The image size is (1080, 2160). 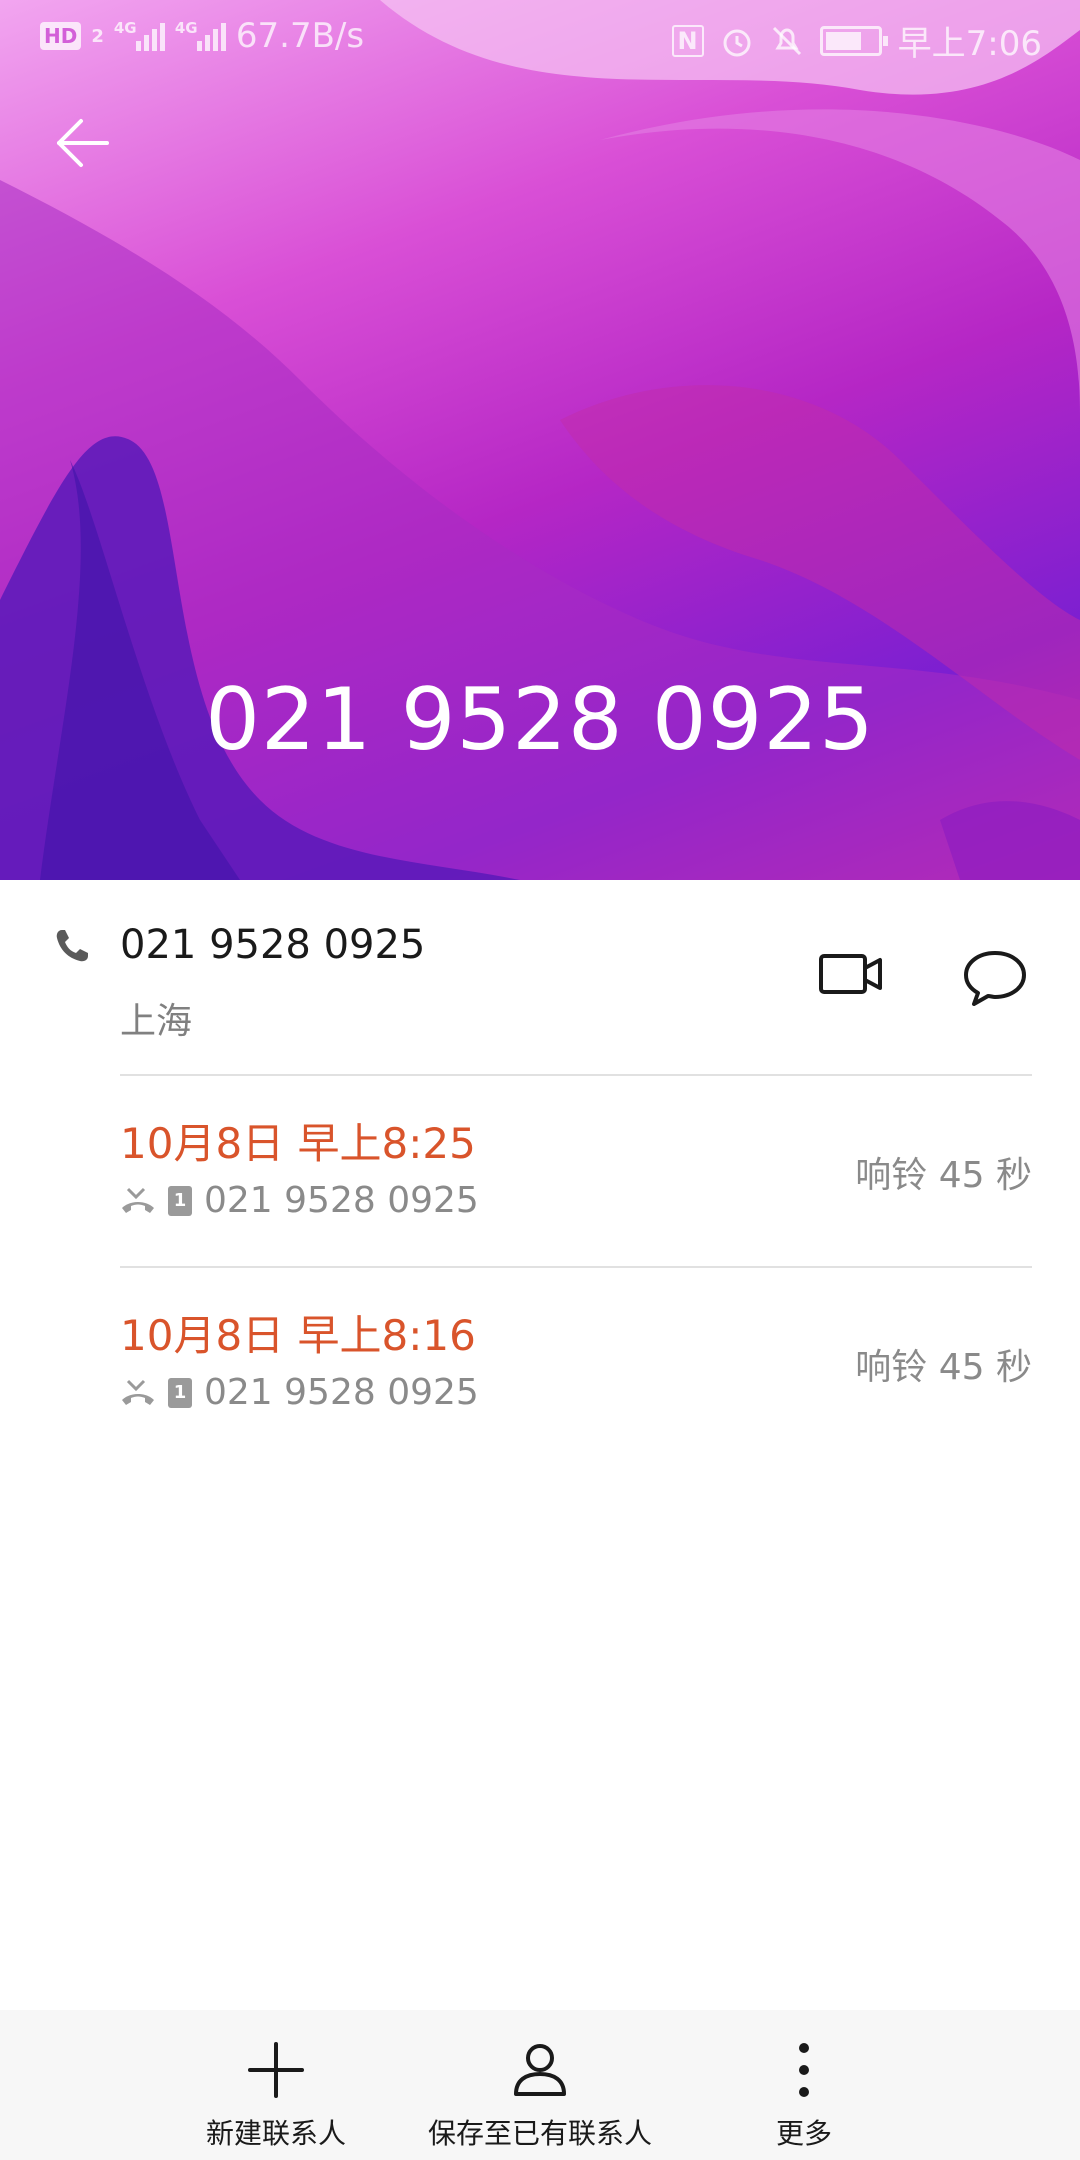 I want to click on save-to-existing-contact-button: 保存至已有联系人, so click(x=540, y=2085).